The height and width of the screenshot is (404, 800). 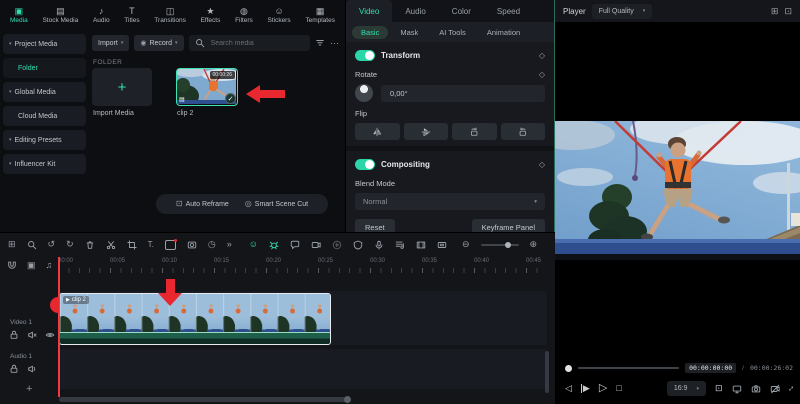 What do you see at coordinates (12, 265) in the screenshot?
I see `magnetic-snap-icon` at bounding box center [12, 265].